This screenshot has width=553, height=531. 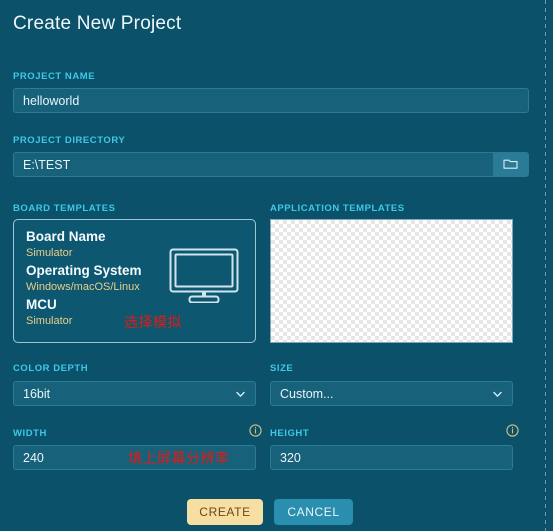 What do you see at coordinates (337, 208) in the screenshot?
I see `application-templates-label: APPLICATION TEMPLATES` at bounding box center [337, 208].